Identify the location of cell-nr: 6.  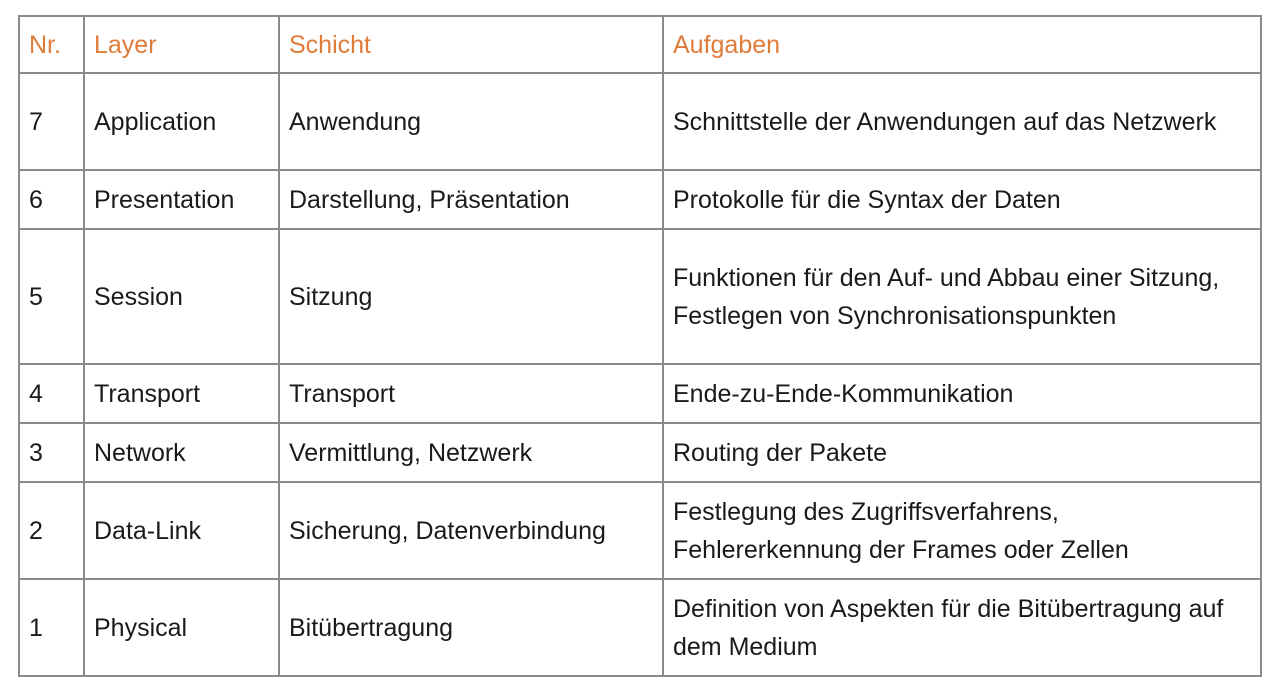
(51, 199).